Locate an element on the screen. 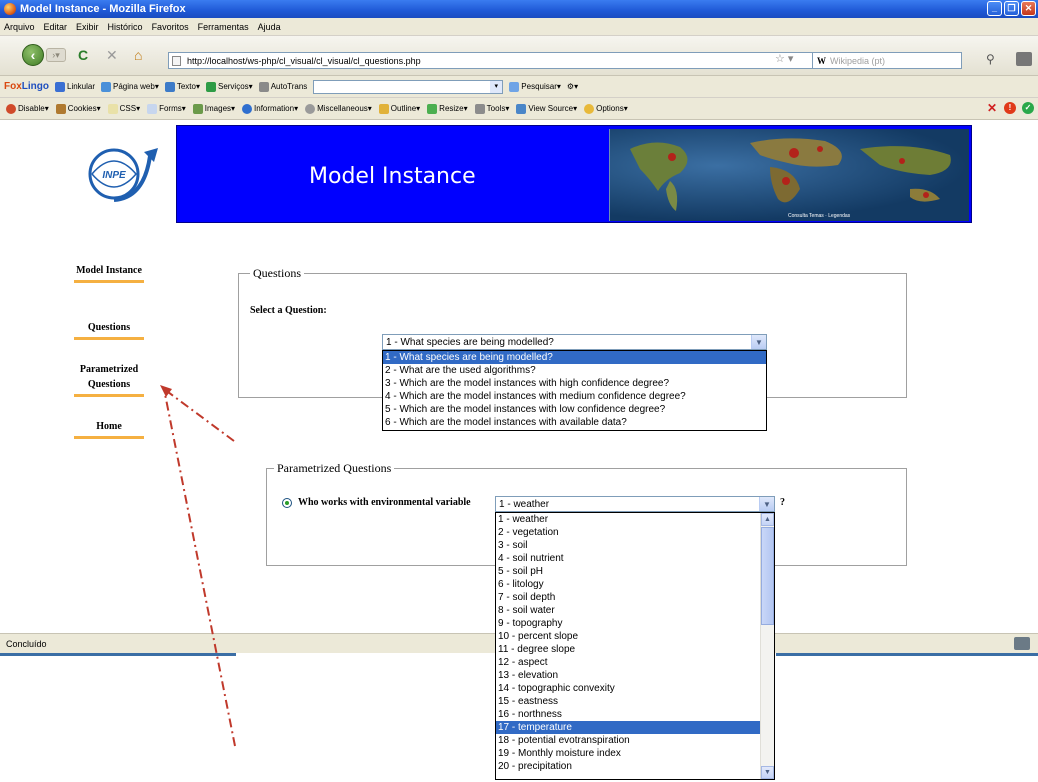 The image size is (1038, 782). logo-text: INPE is located at coordinates (114, 175).